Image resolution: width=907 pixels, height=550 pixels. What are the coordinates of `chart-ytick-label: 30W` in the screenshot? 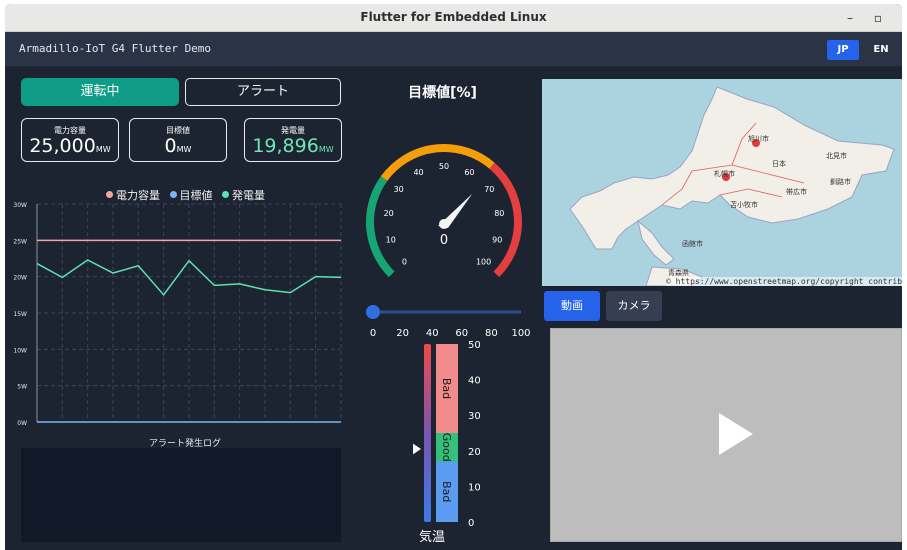 It's located at (20, 205).